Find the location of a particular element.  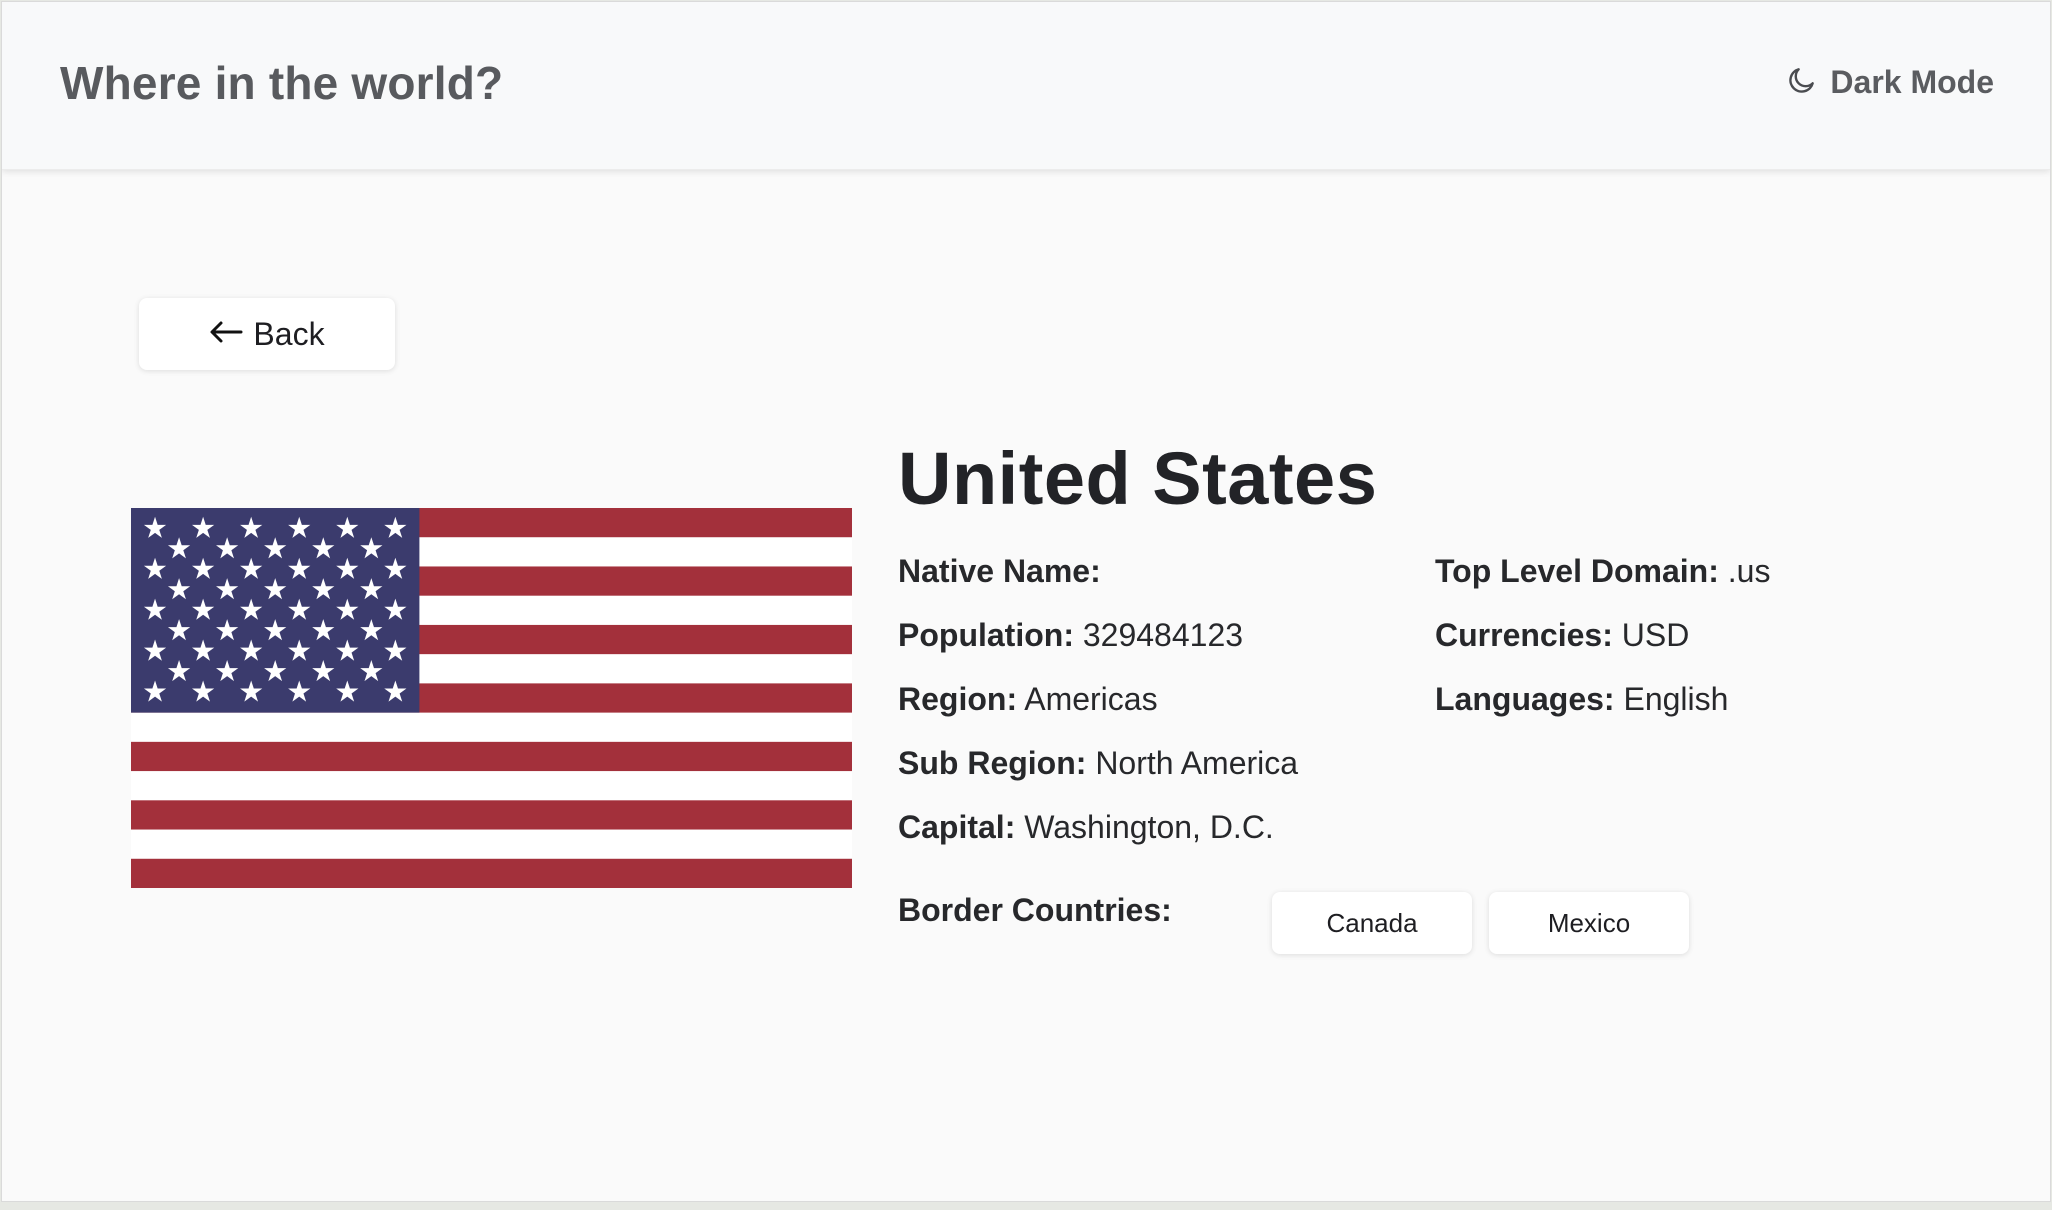

detail-population: Population: 329484123 is located at coordinates (1098, 635).